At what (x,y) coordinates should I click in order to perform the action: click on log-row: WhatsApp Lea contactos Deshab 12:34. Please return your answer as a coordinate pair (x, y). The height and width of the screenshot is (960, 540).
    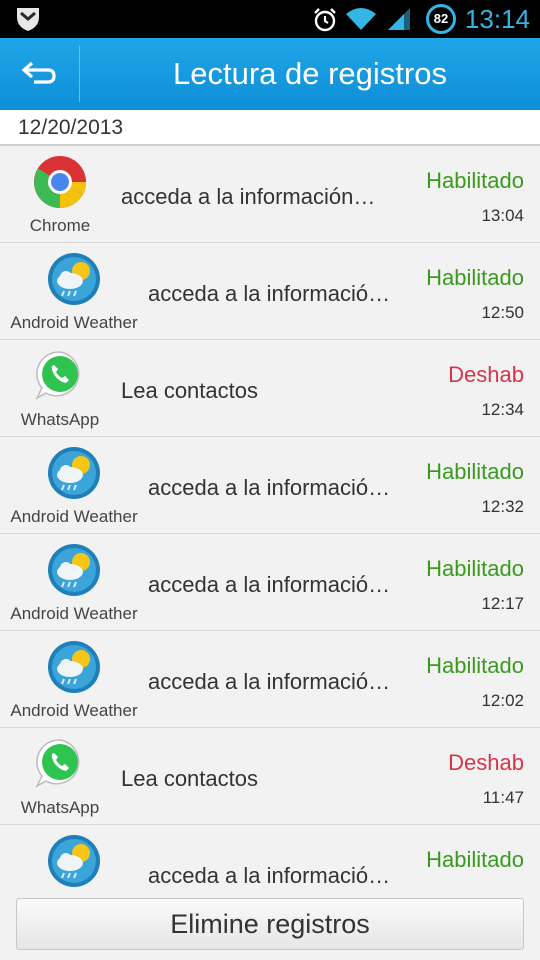
    Looking at the image, I should click on (270, 388).